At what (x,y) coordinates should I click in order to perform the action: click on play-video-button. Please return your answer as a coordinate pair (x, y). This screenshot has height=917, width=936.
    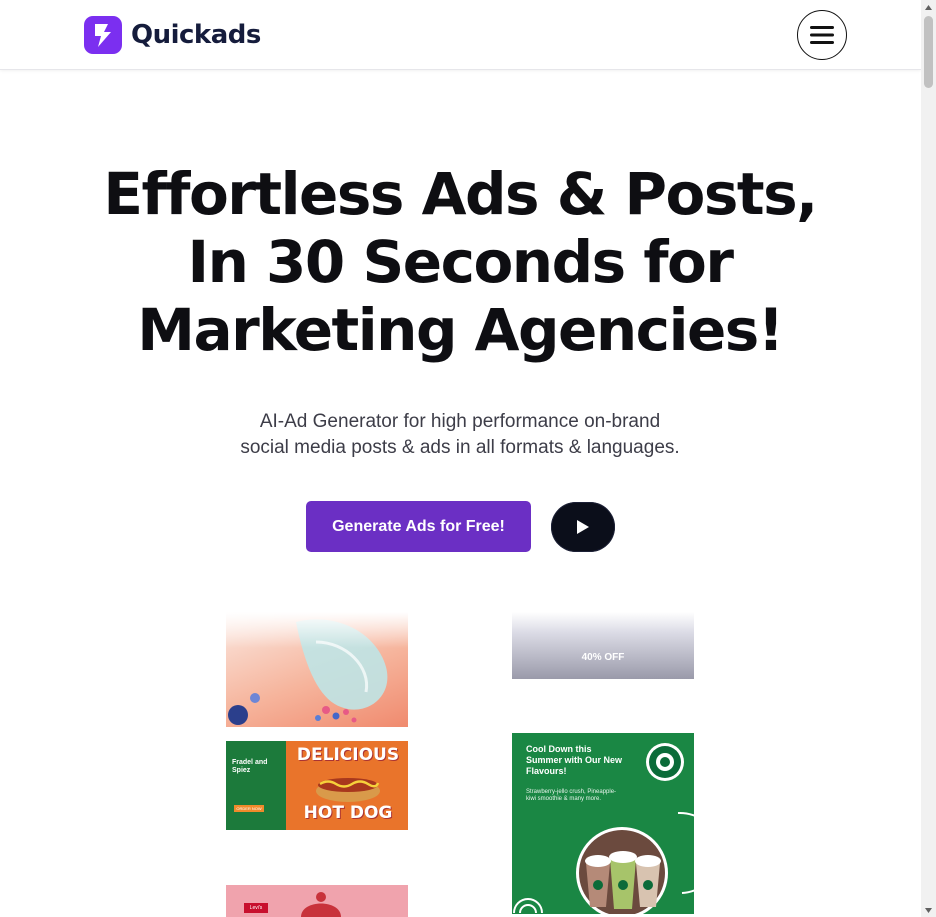
    Looking at the image, I should click on (583, 527).